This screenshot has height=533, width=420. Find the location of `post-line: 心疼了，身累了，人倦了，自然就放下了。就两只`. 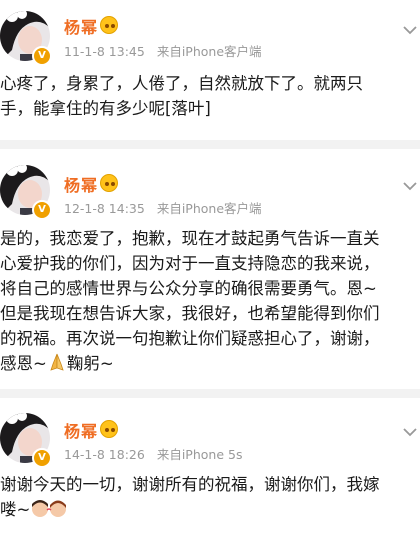

post-line: 心疼了，身累了，人倦了，自然就放下了。就两只 is located at coordinates (181, 83).